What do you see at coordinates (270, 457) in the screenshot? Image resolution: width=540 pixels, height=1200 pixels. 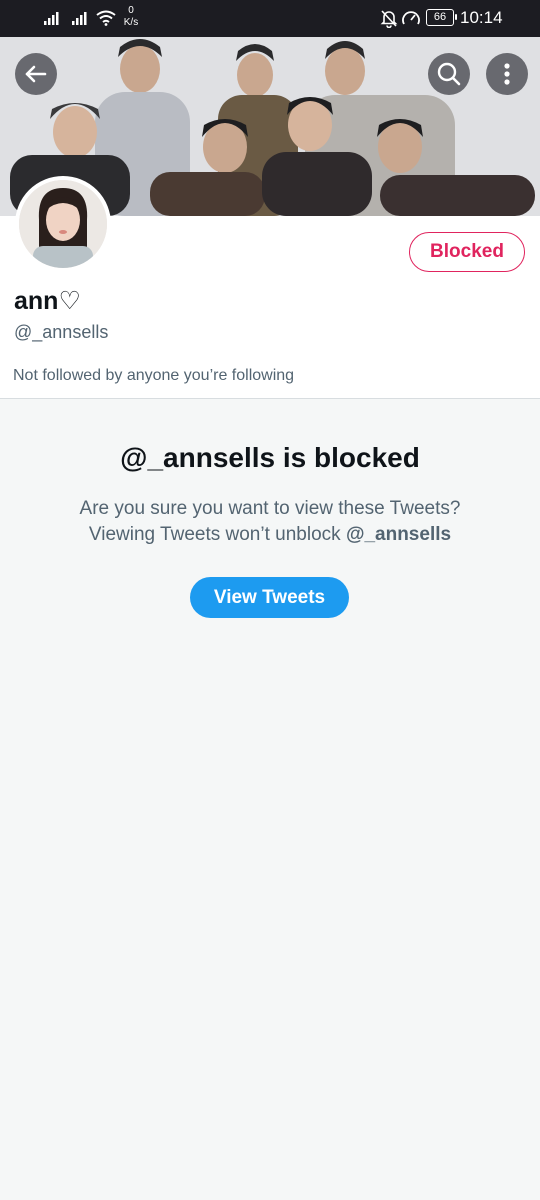 I see `blocked-title: @_annsells is blocked` at bounding box center [270, 457].